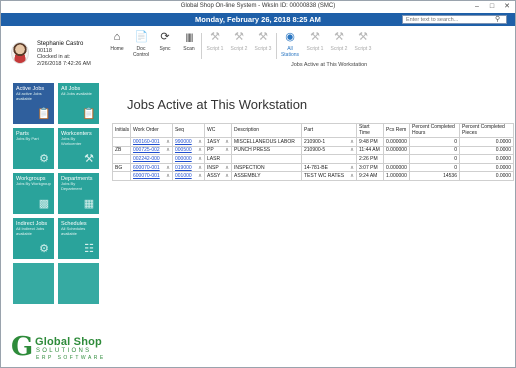 The height and width of the screenshot is (368, 516). I want to click on work-order-link: 002242-000, so click(146, 159).